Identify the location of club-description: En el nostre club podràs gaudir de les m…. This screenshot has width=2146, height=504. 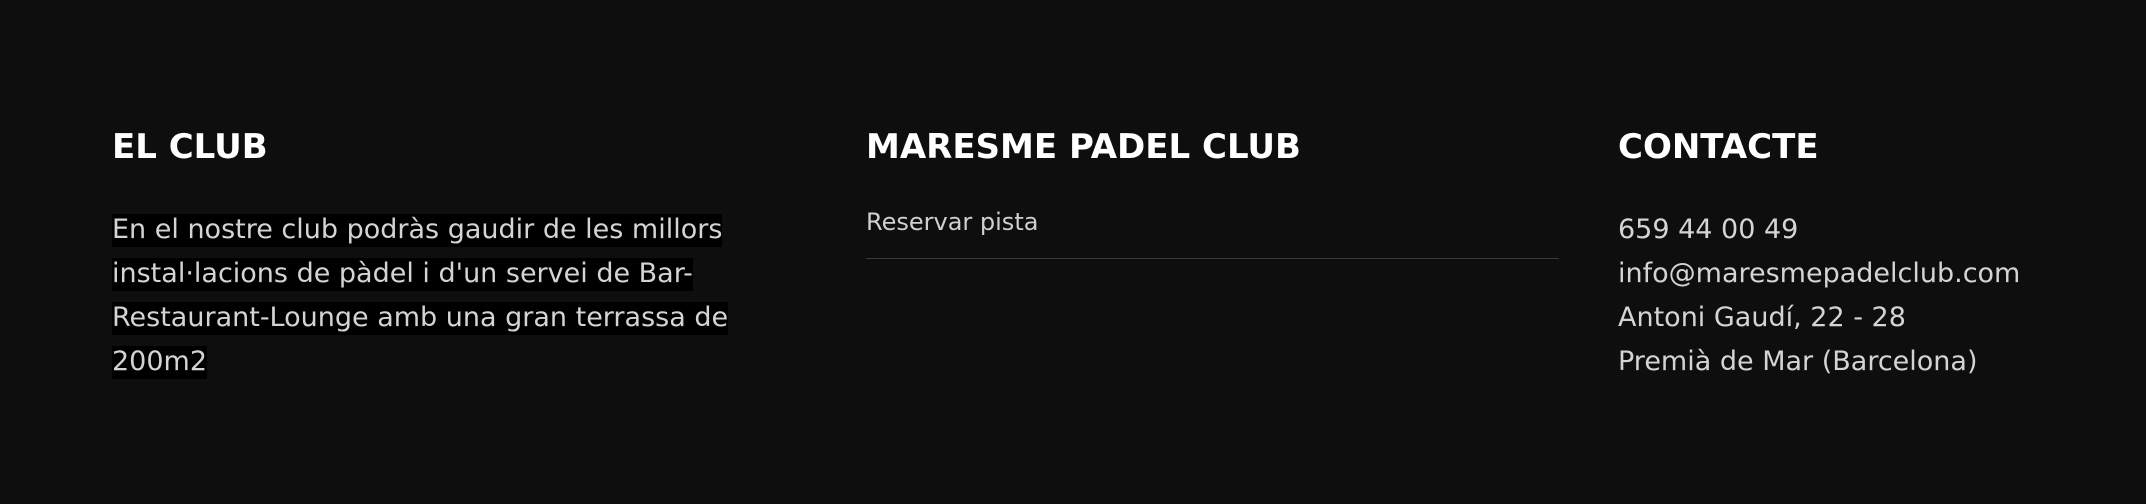
(462, 296).